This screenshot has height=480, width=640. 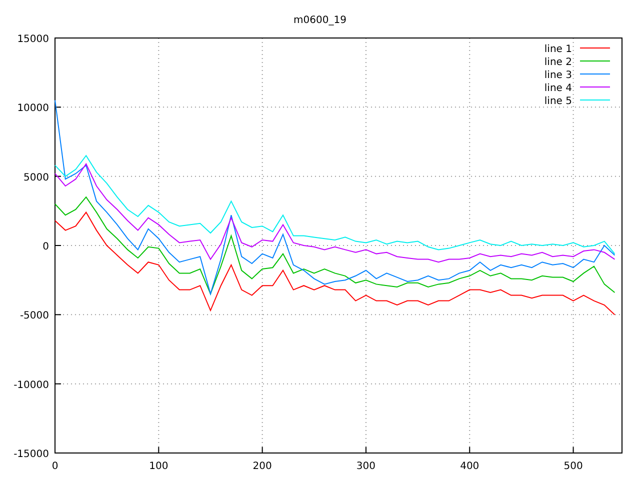 I want to click on tick-label: 15000, so click(x=33, y=39).